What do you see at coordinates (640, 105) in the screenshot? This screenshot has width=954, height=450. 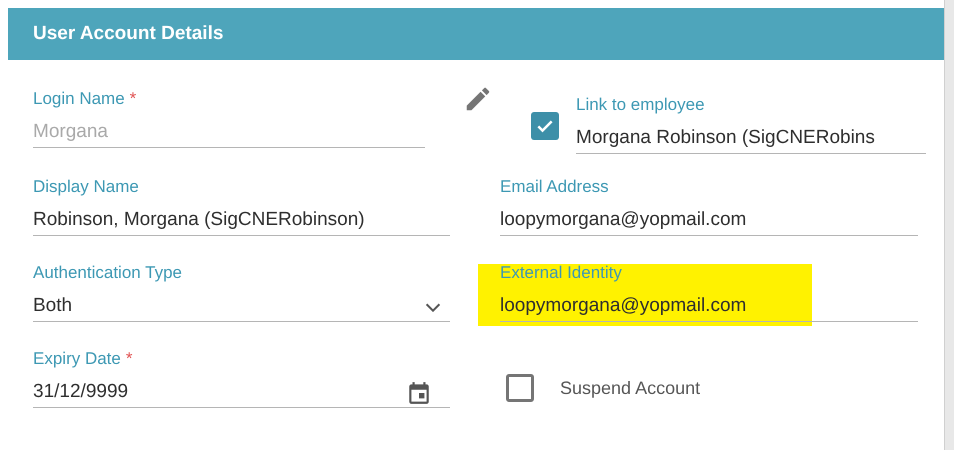 I see `field-label: Link to employee` at bounding box center [640, 105].